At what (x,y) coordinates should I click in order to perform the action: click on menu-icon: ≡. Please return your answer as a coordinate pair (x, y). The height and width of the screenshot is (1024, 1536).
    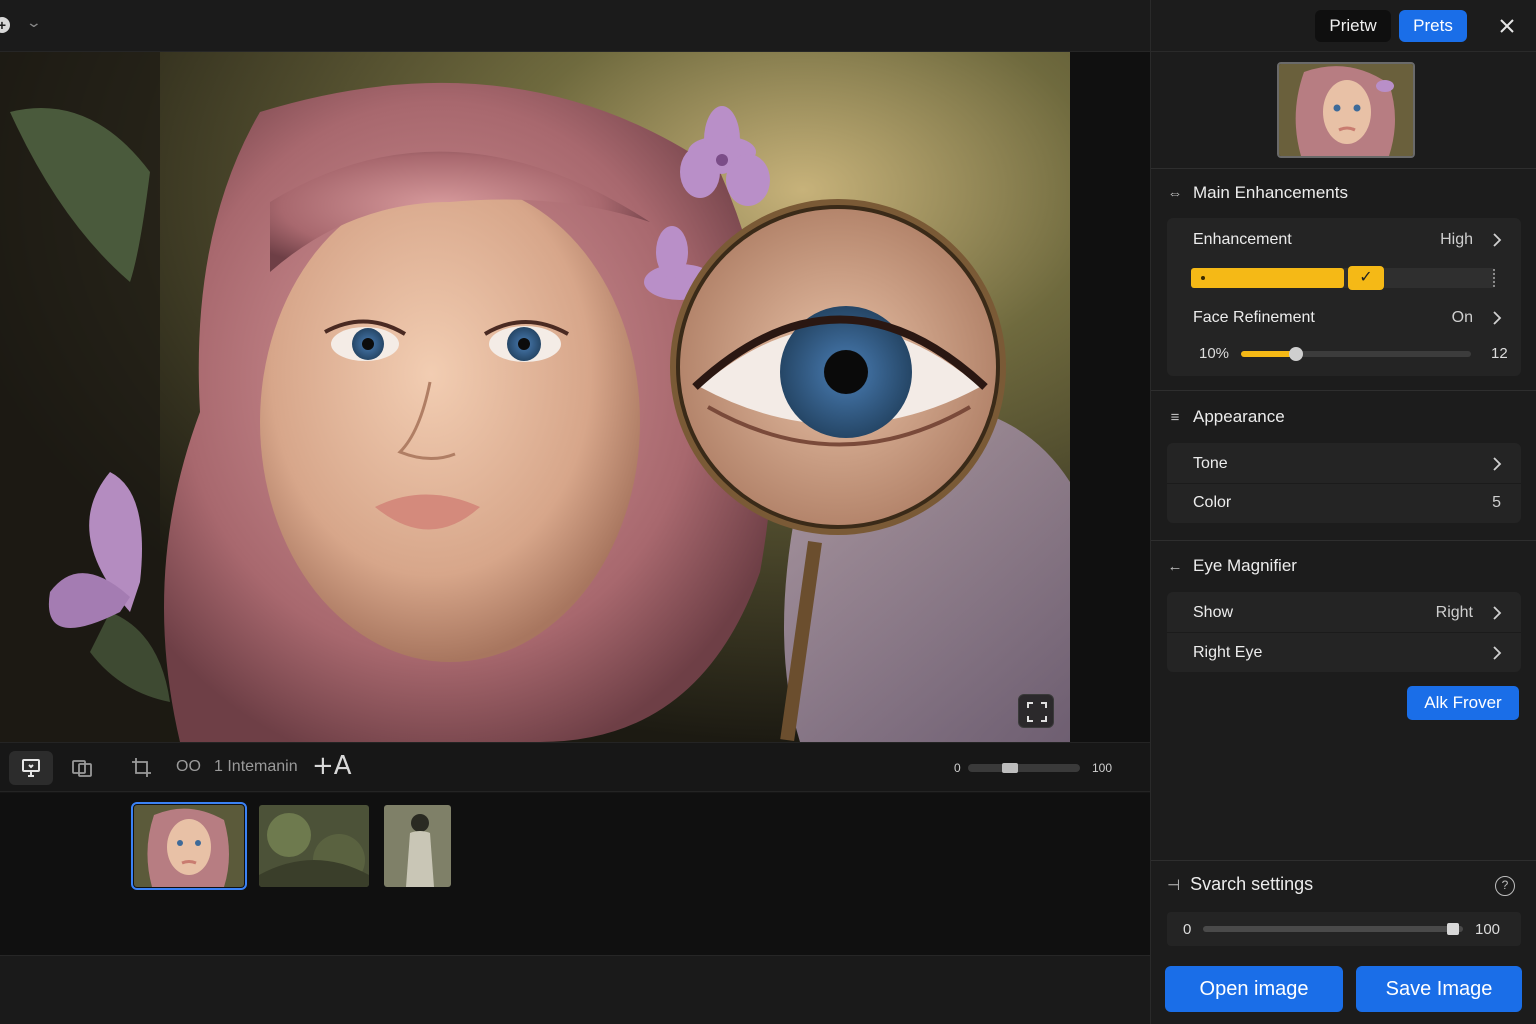
    Looking at the image, I should click on (1175, 417).